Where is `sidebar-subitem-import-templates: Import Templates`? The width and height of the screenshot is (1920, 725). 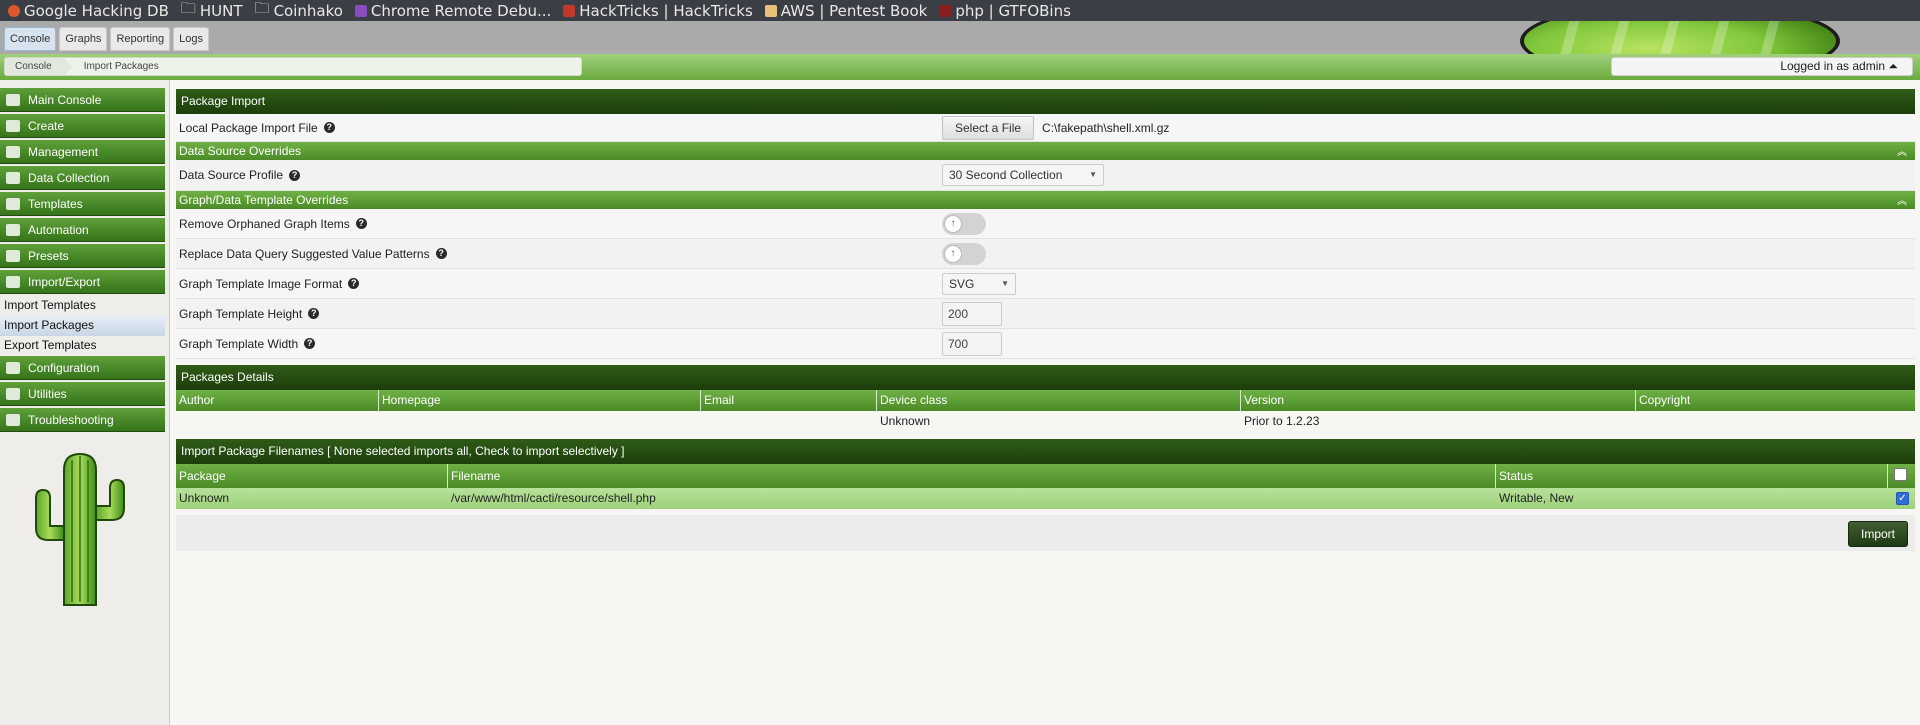
sidebar-subitem-import-templates: Import Templates is located at coordinates (82, 306).